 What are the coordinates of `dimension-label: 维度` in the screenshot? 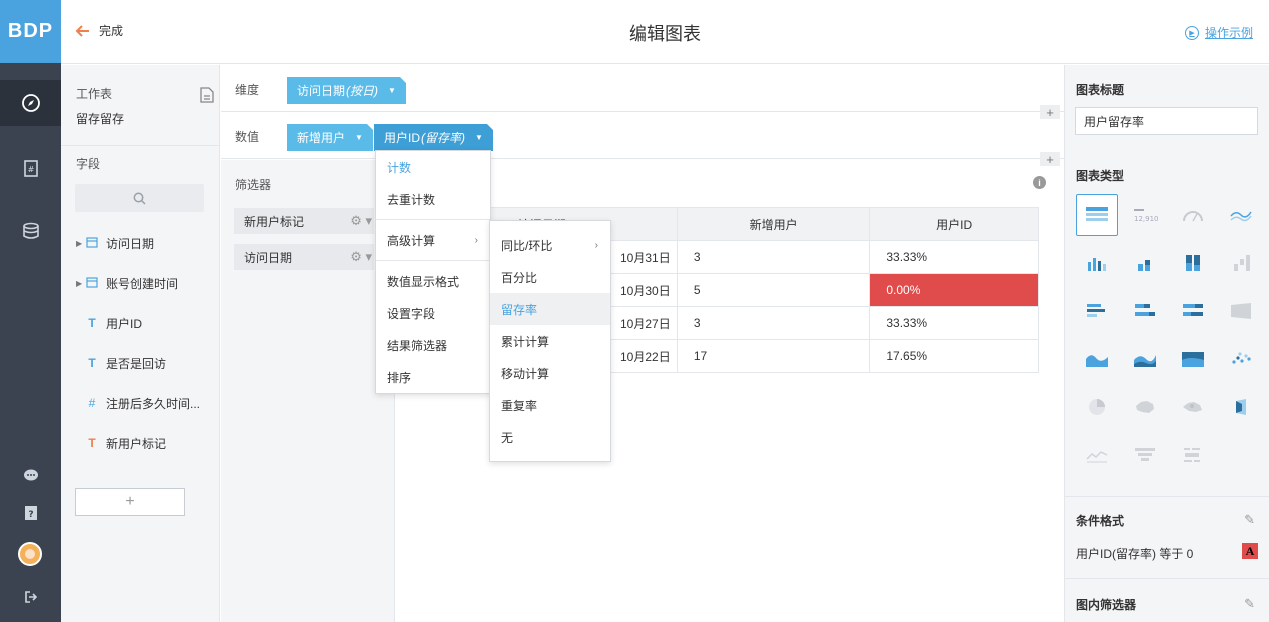 It's located at (247, 90).